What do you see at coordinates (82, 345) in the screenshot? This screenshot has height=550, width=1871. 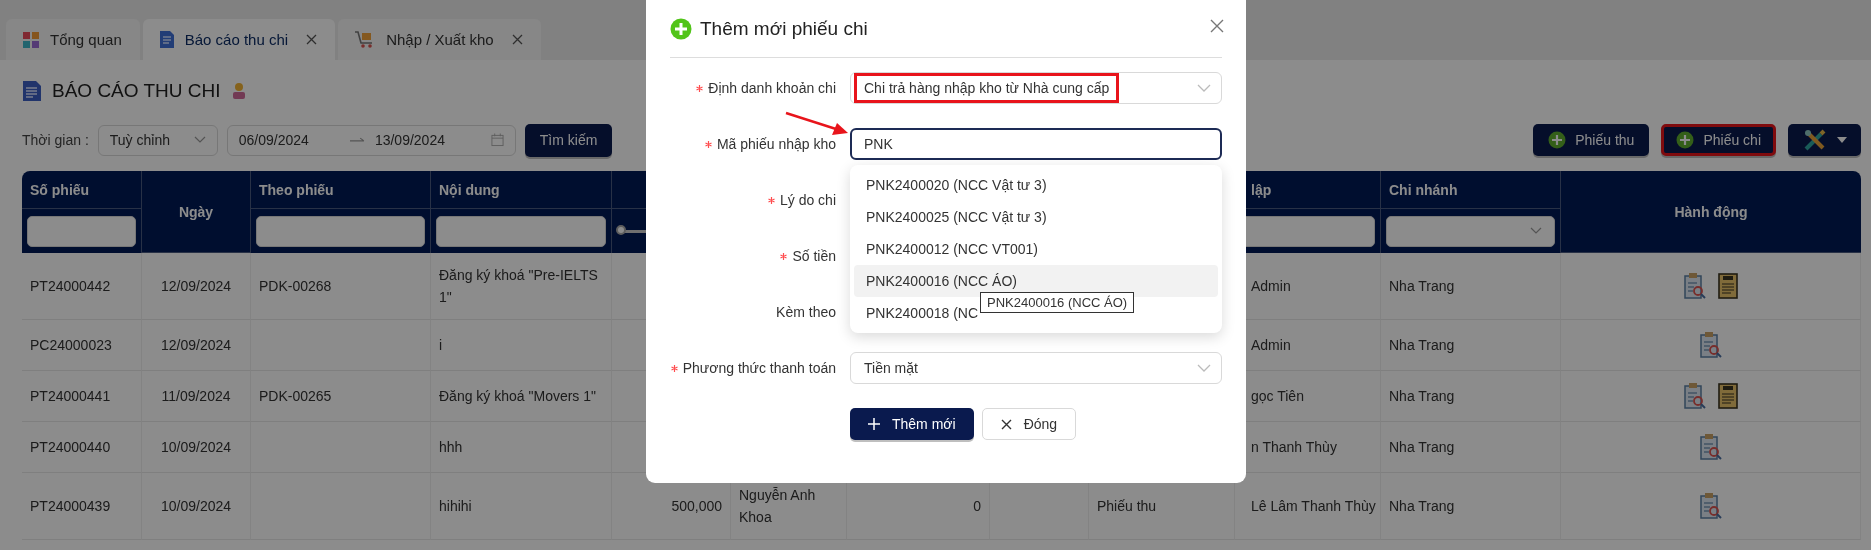 I see `table-cell: PC24000023` at bounding box center [82, 345].